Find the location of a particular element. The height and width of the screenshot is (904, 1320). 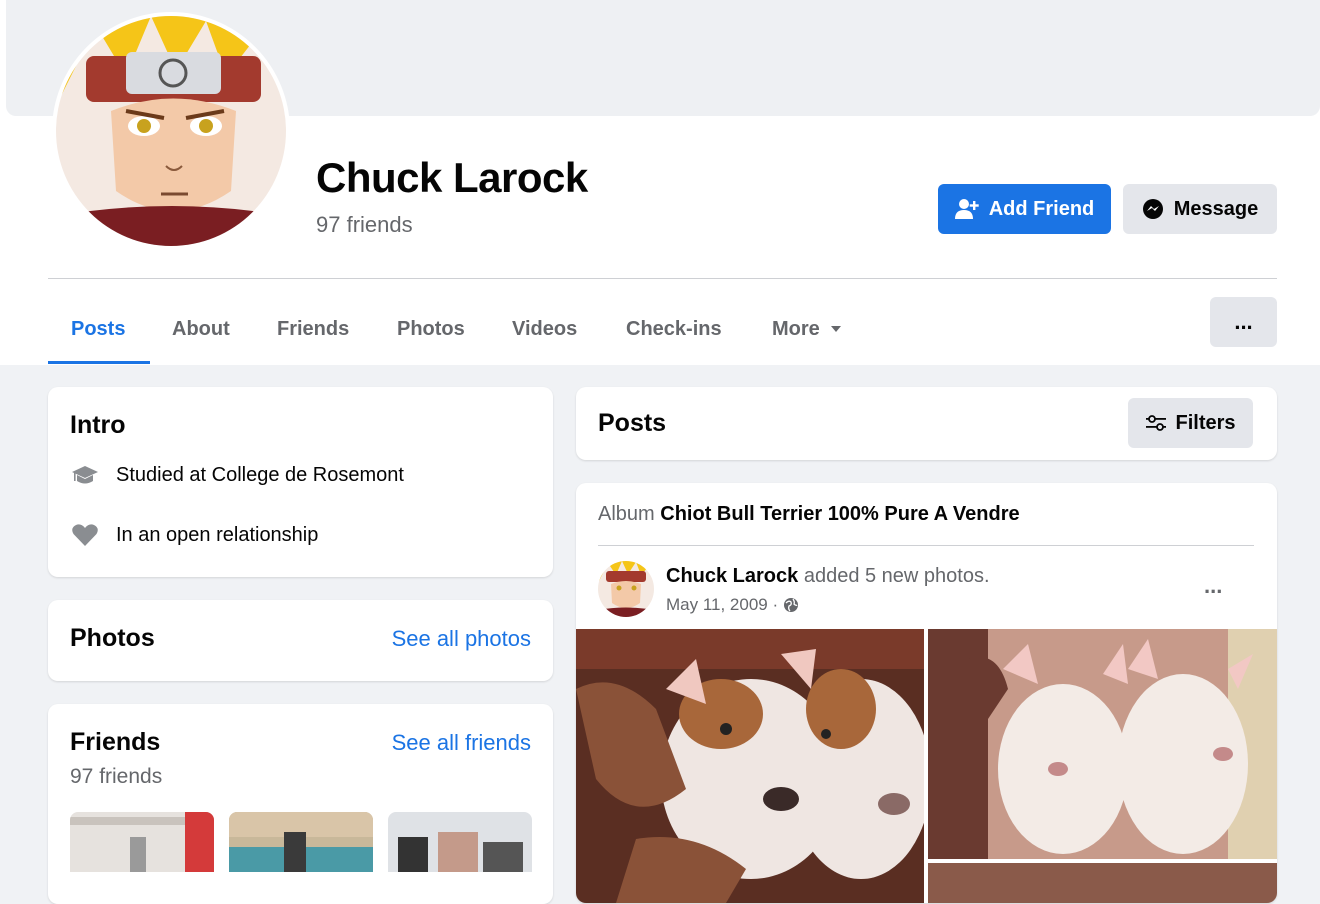

photos-title: Photos is located at coordinates (112, 638).